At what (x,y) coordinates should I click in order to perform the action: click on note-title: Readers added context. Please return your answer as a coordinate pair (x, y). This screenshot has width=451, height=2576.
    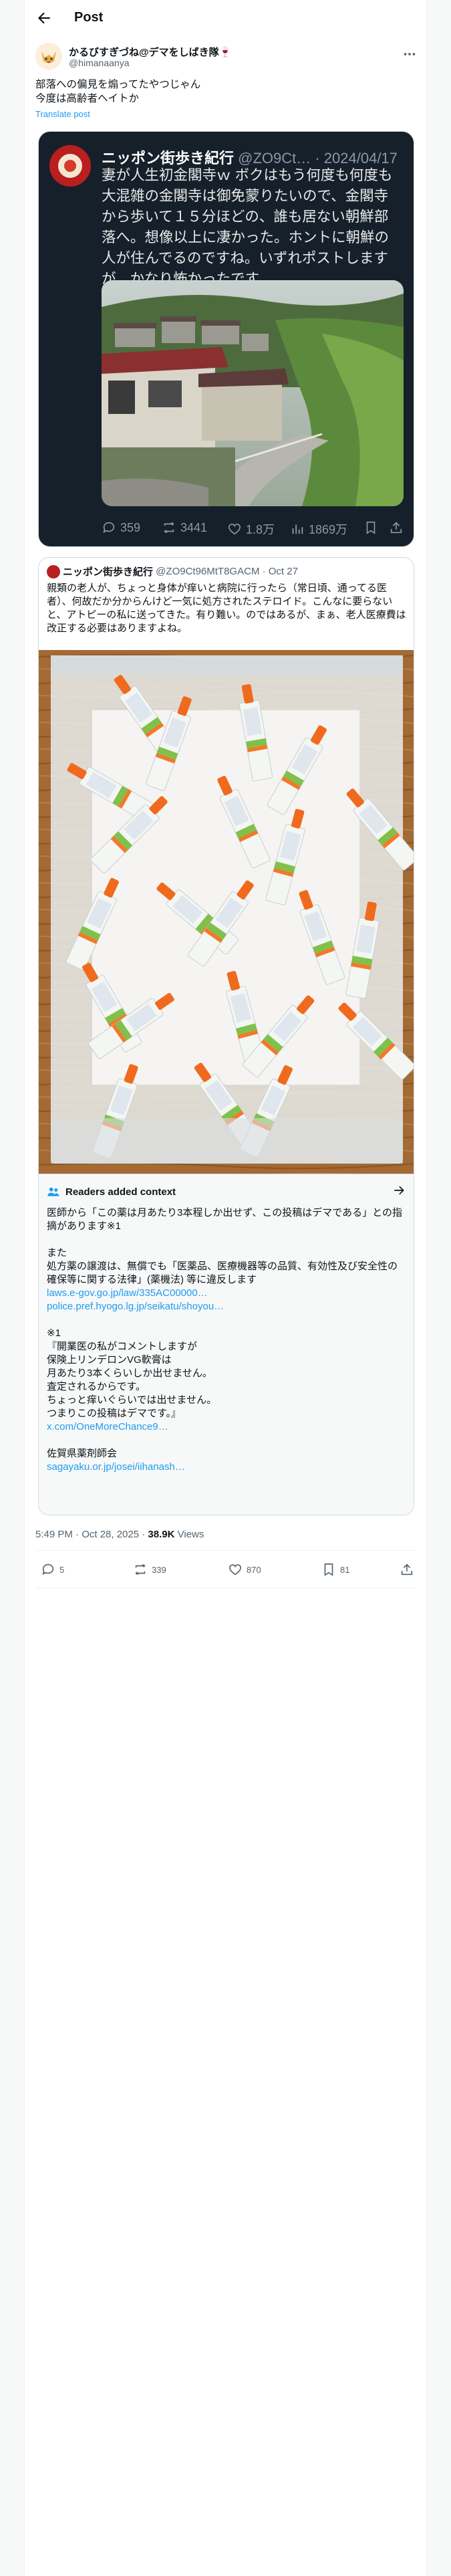
    Looking at the image, I should click on (120, 1192).